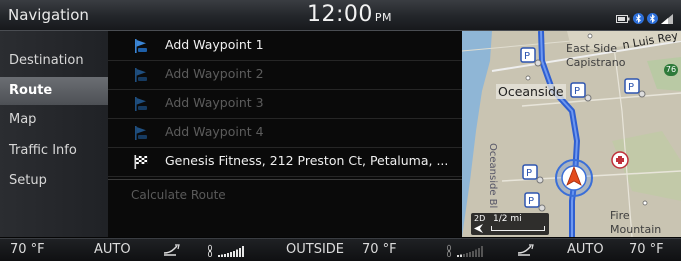 The height and width of the screenshot is (261, 681). I want to click on hospital-poi-icon, so click(620, 160).